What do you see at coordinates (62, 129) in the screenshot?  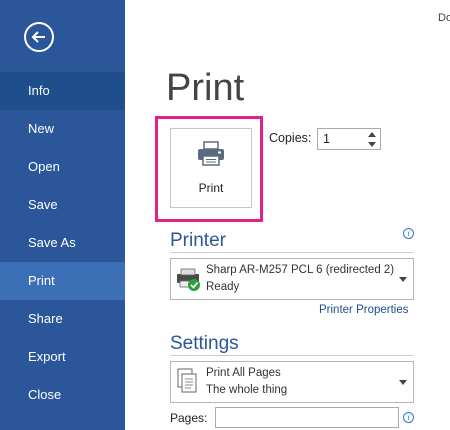 I see `sidebar-item-new: New` at bounding box center [62, 129].